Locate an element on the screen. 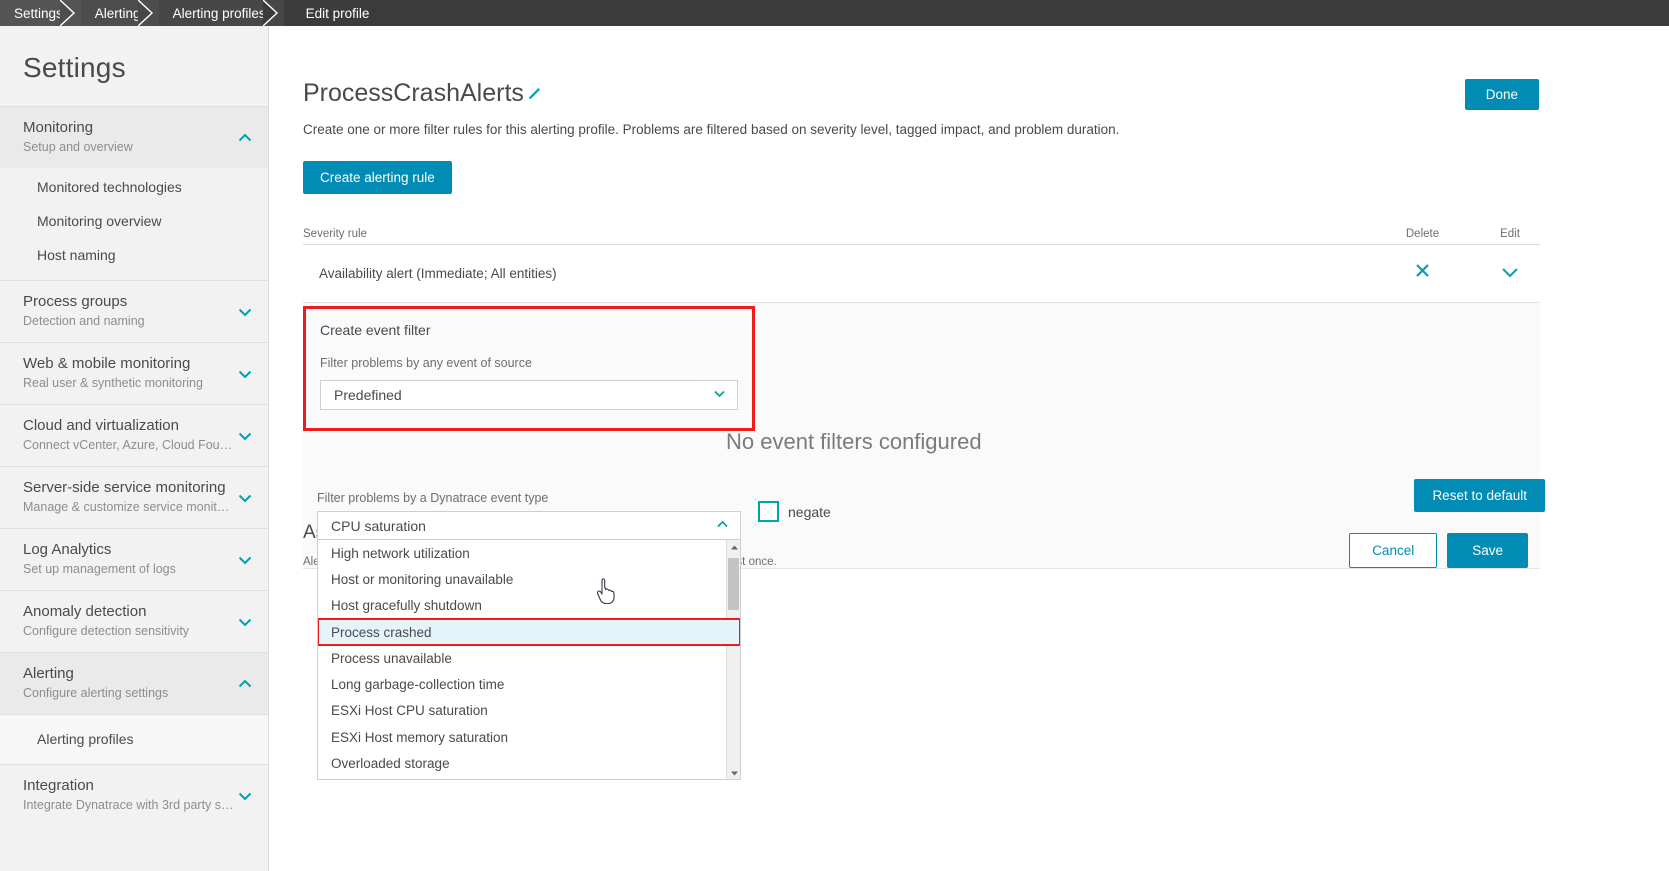 This screenshot has height=871, width=1669. sidebar-item-label: Host naming is located at coordinates (76, 255).